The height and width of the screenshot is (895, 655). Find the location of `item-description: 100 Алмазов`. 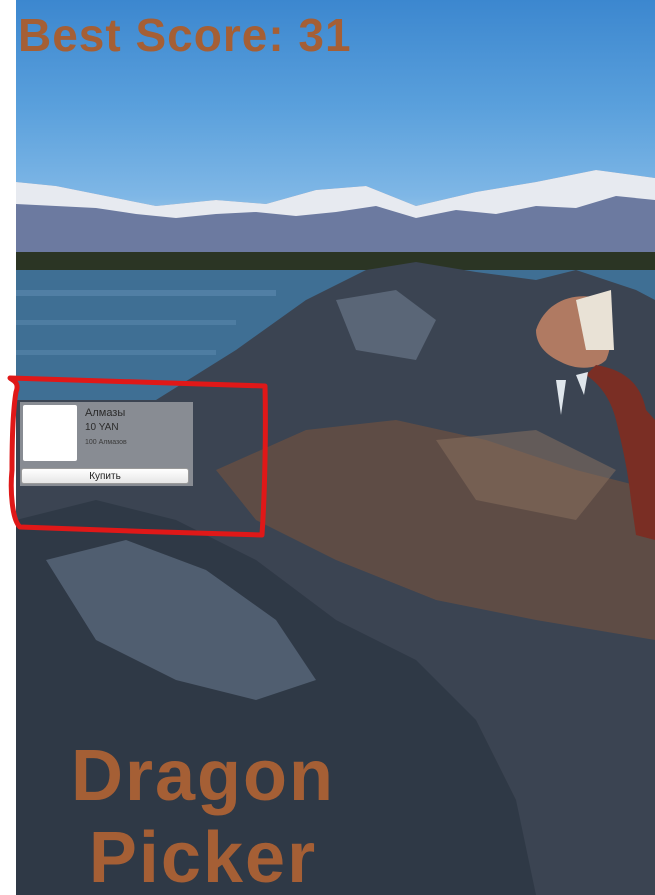

item-description: 100 Алмазов is located at coordinates (106, 442).